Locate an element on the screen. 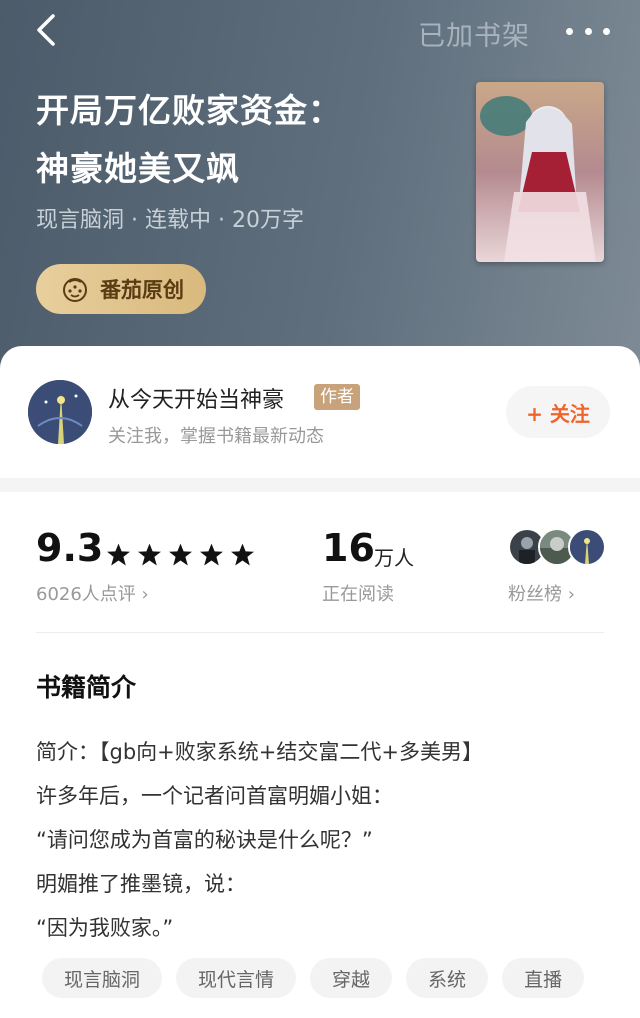 The image size is (640, 1018). more-button is located at coordinates (588, 31).